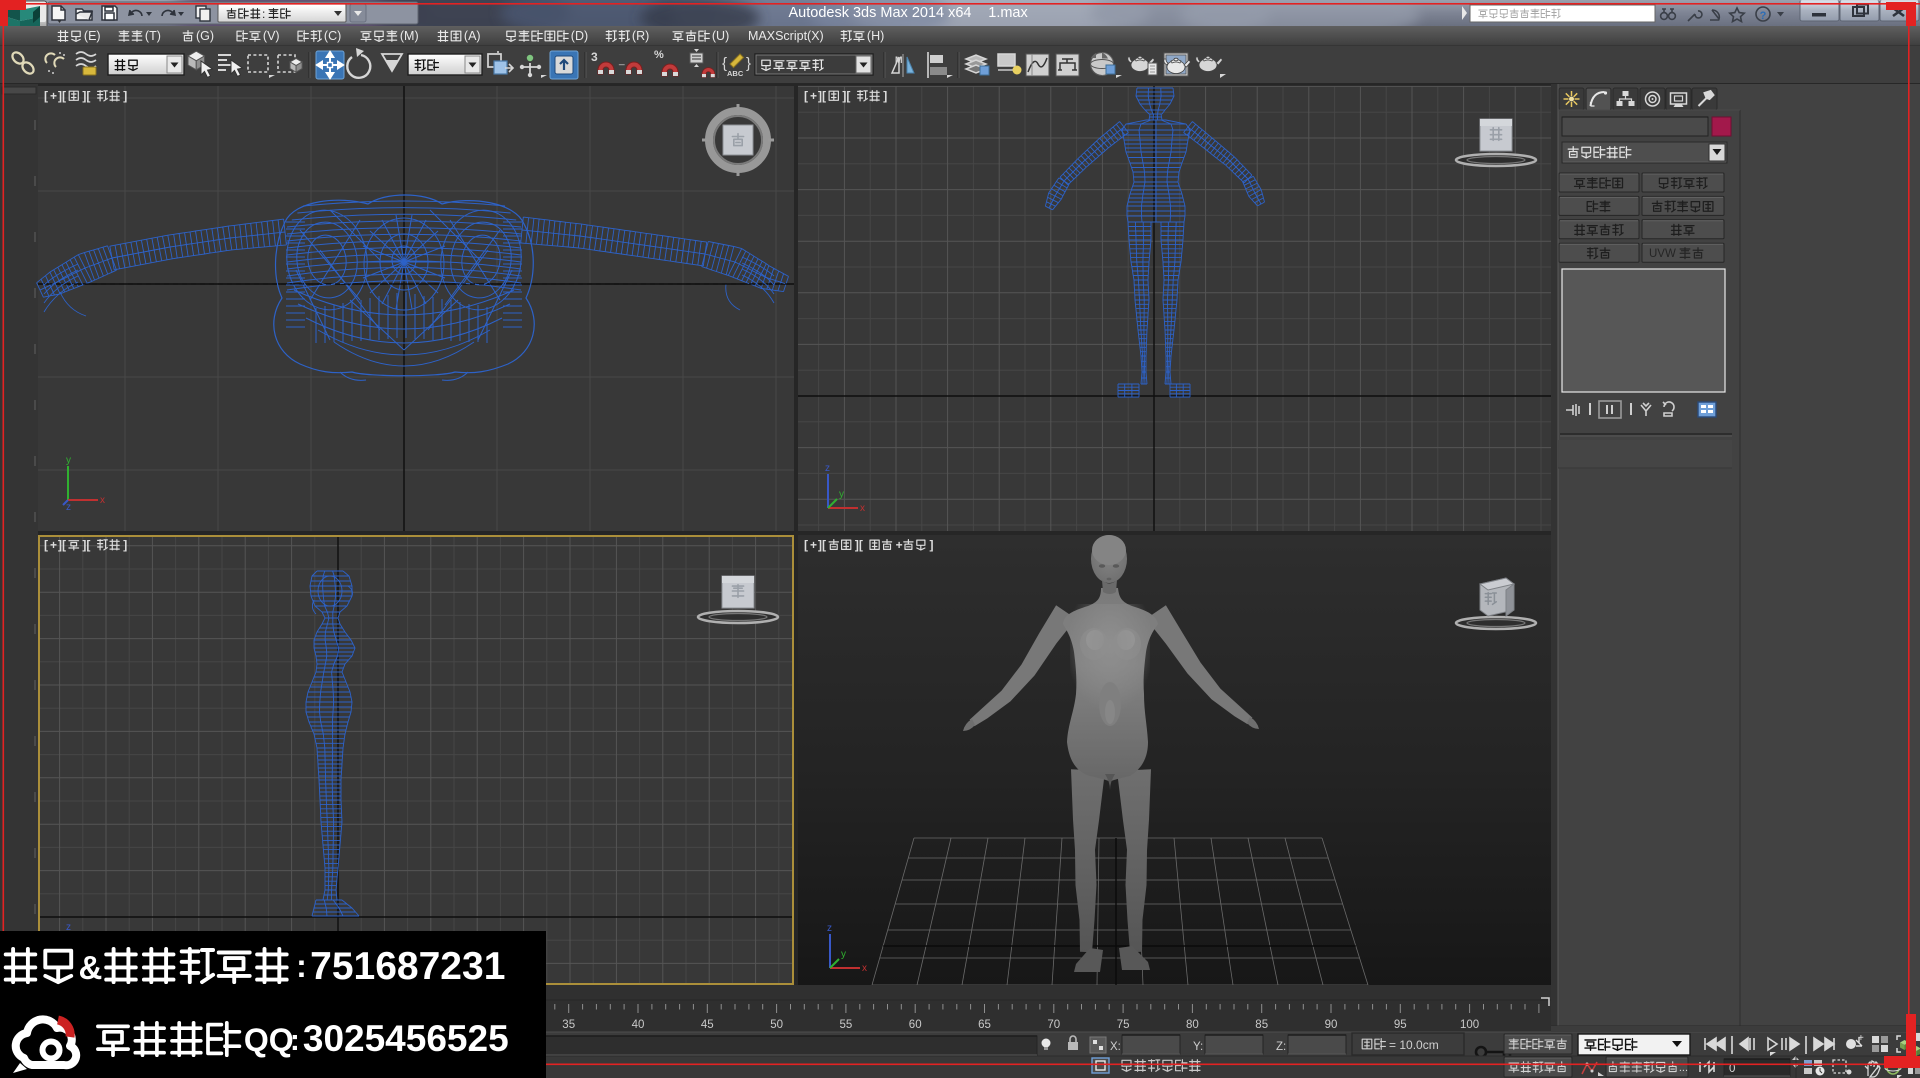 Image resolution: width=1920 pixels, height=1078 pixels. What do you see at coordinates (271, 36) in the screenshot?
I see `svg-text: (V)` at bounding box center [271, 36].